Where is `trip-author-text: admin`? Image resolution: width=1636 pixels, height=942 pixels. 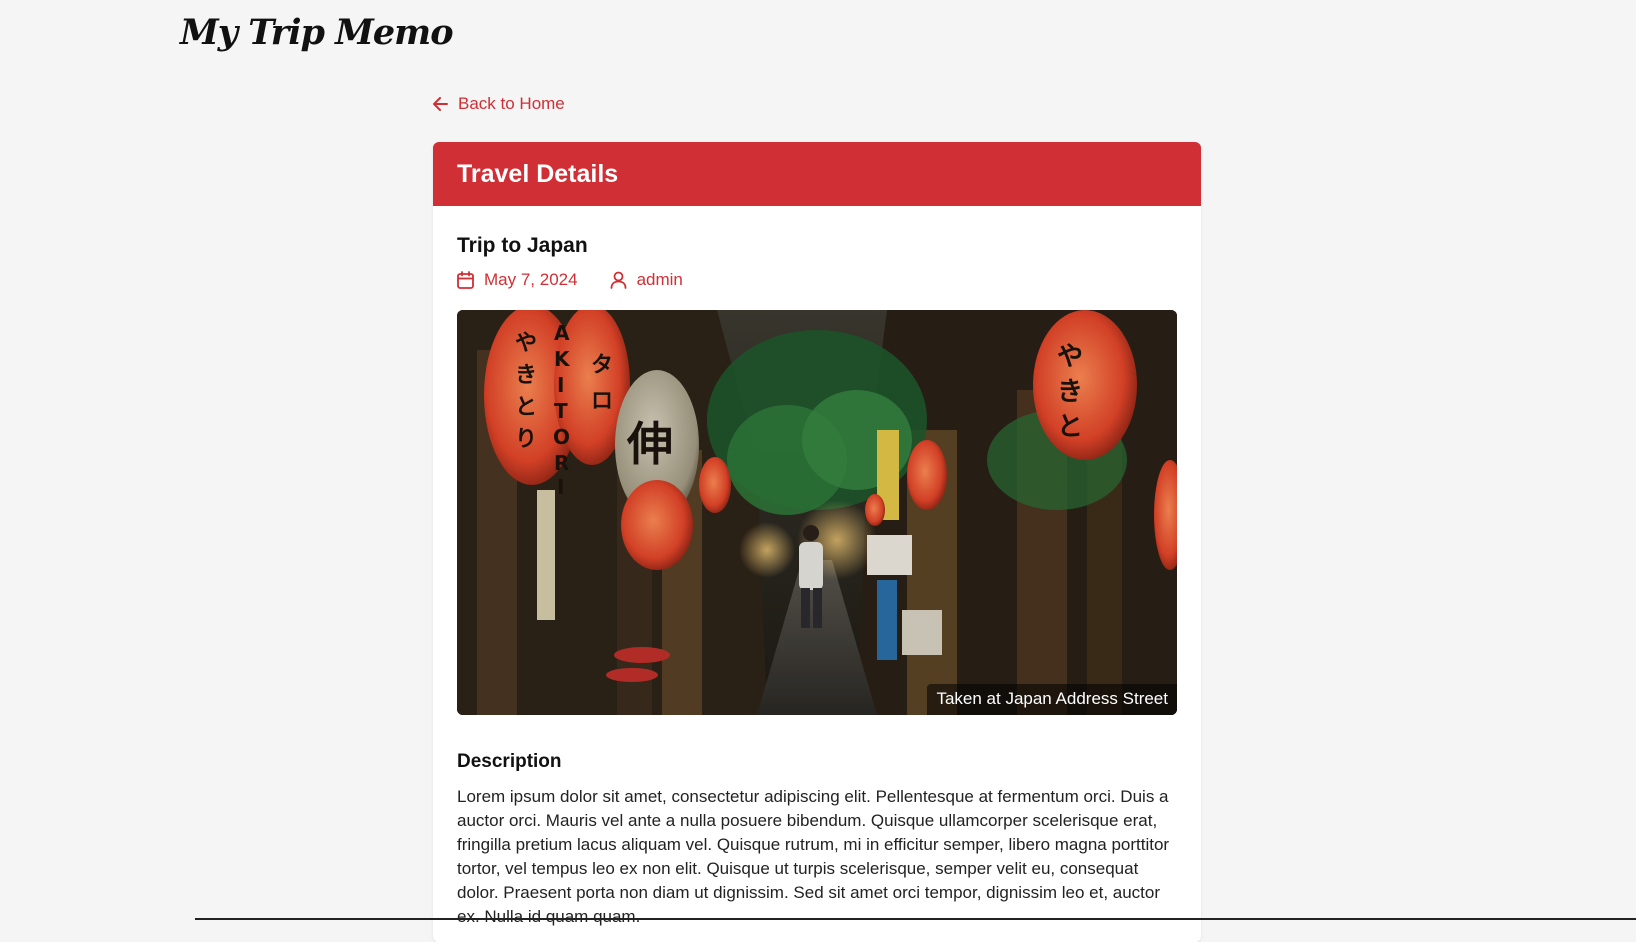 trip-author-text: admin is located at coordinates (659, 280).